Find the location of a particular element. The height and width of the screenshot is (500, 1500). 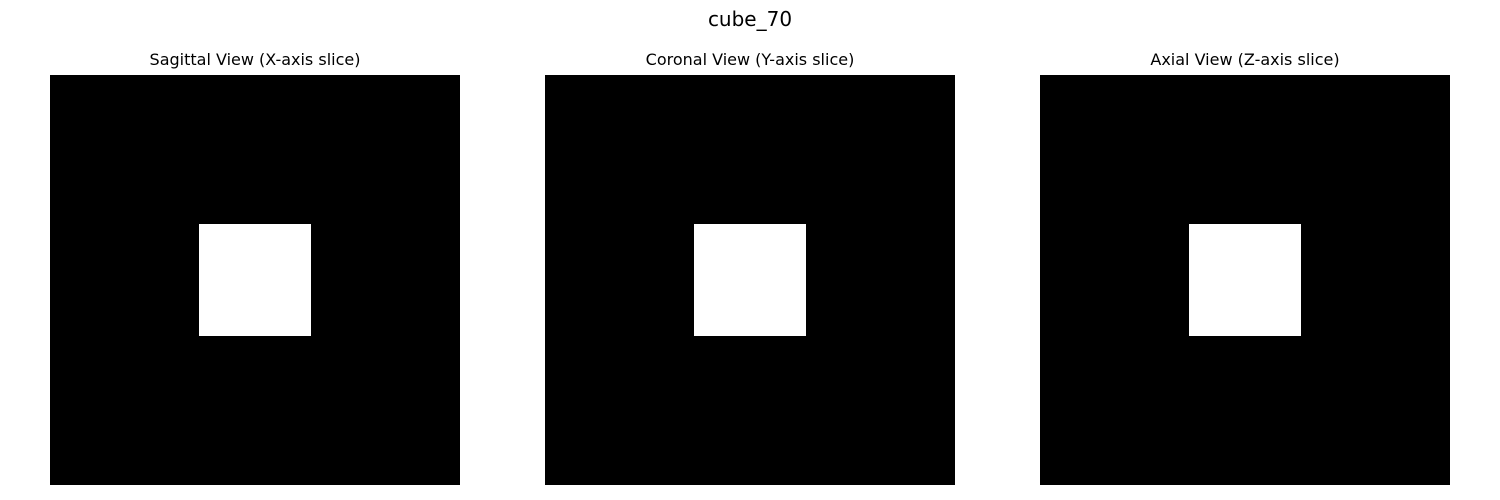

axial-view-title: Axial View (Z-axis slice) is located at coordinates (1245, 59).